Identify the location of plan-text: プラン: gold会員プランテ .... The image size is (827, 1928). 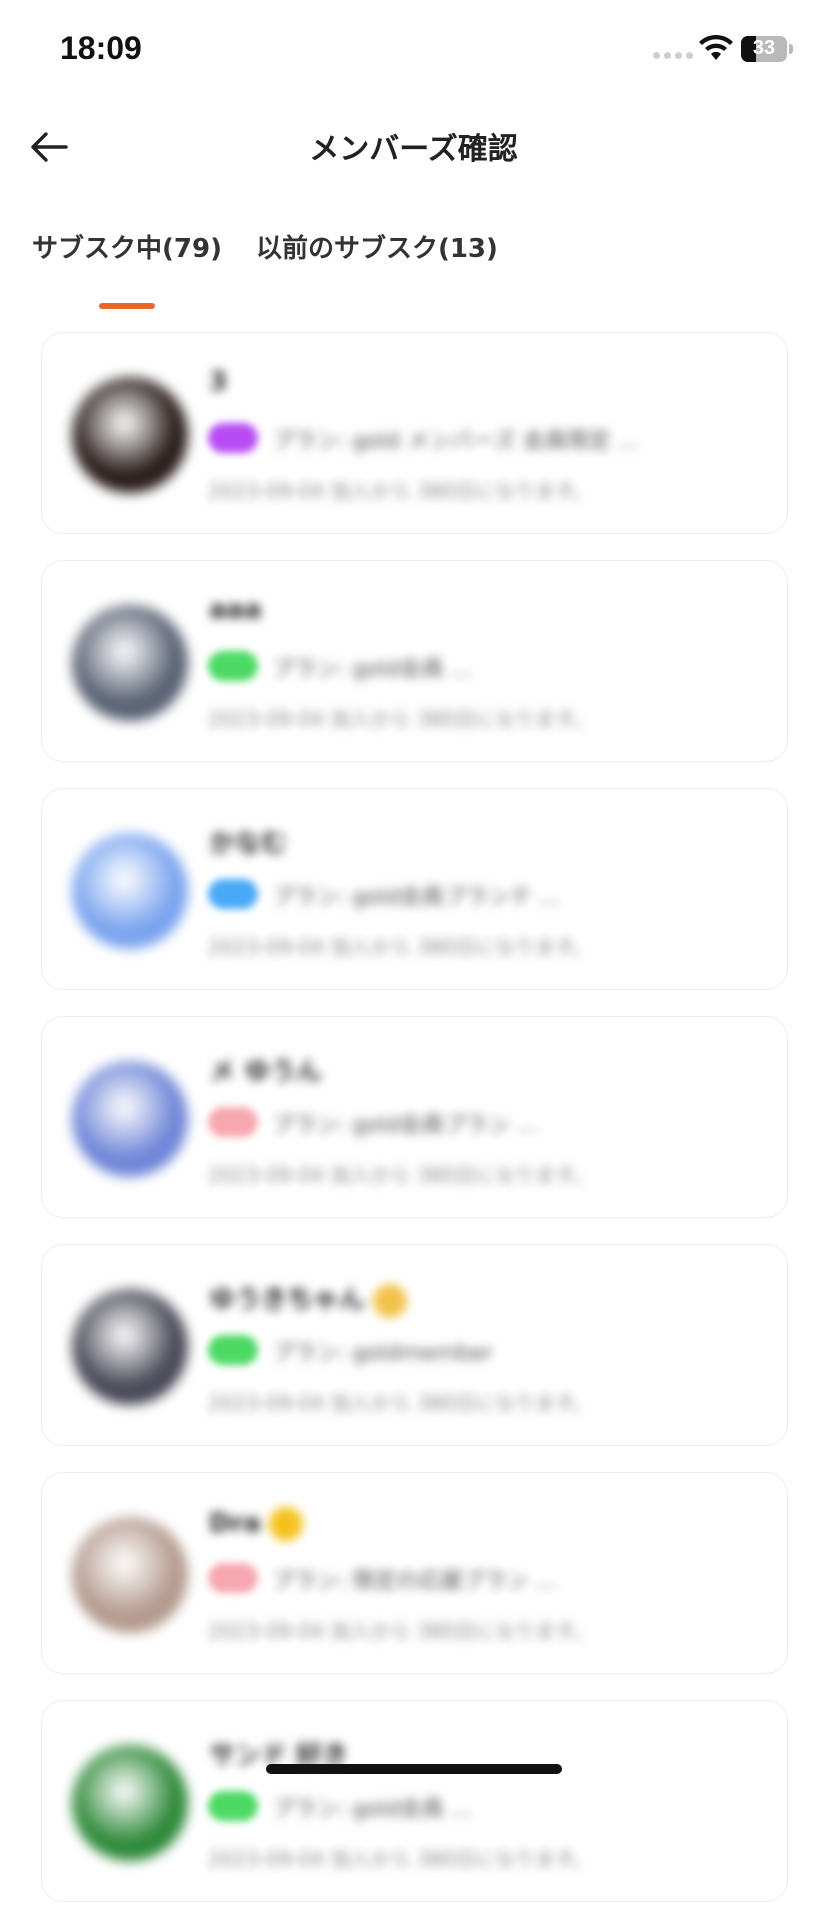
(416, 897).